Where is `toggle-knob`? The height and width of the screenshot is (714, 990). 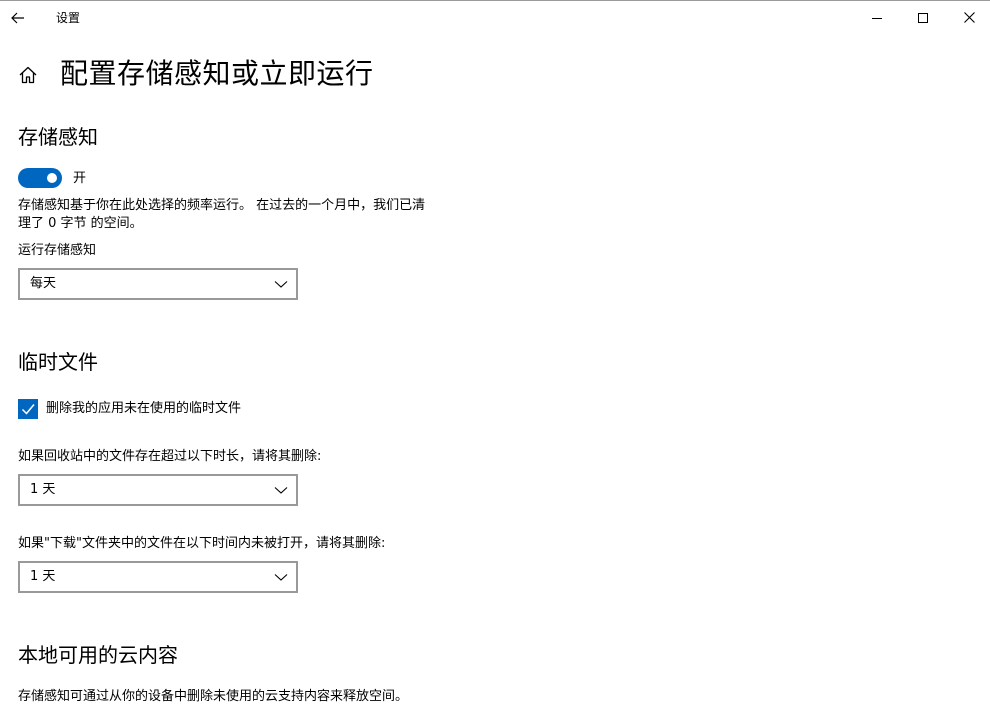 toggle-knob is located at coordinates (52, 178).